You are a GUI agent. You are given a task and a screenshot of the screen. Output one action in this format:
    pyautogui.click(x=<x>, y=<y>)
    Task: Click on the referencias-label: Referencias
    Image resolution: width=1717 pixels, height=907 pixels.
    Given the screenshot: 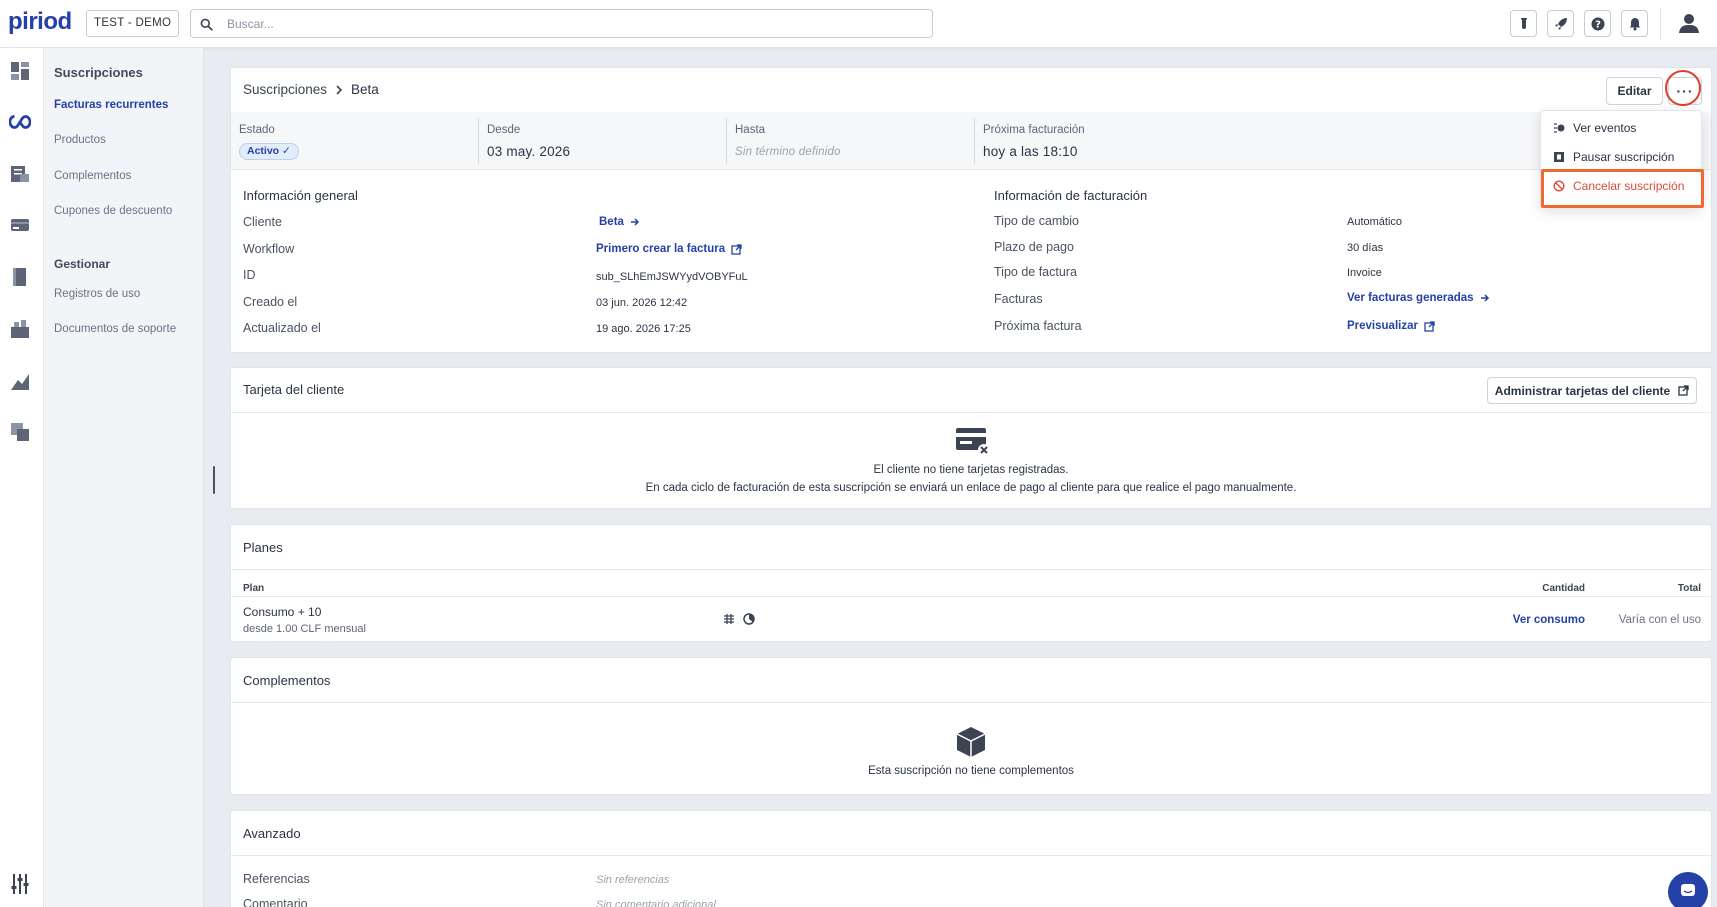 What is the action you would take?
    pyautogui.click(x=276, y=879)
    